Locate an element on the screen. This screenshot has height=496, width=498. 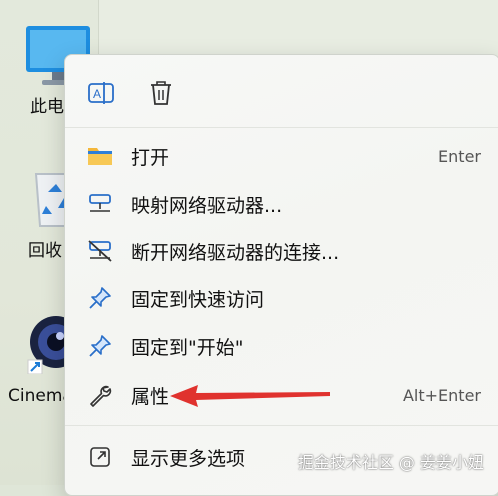
menu-item-open: 打开 Enter is located at coordinates (281, 156).